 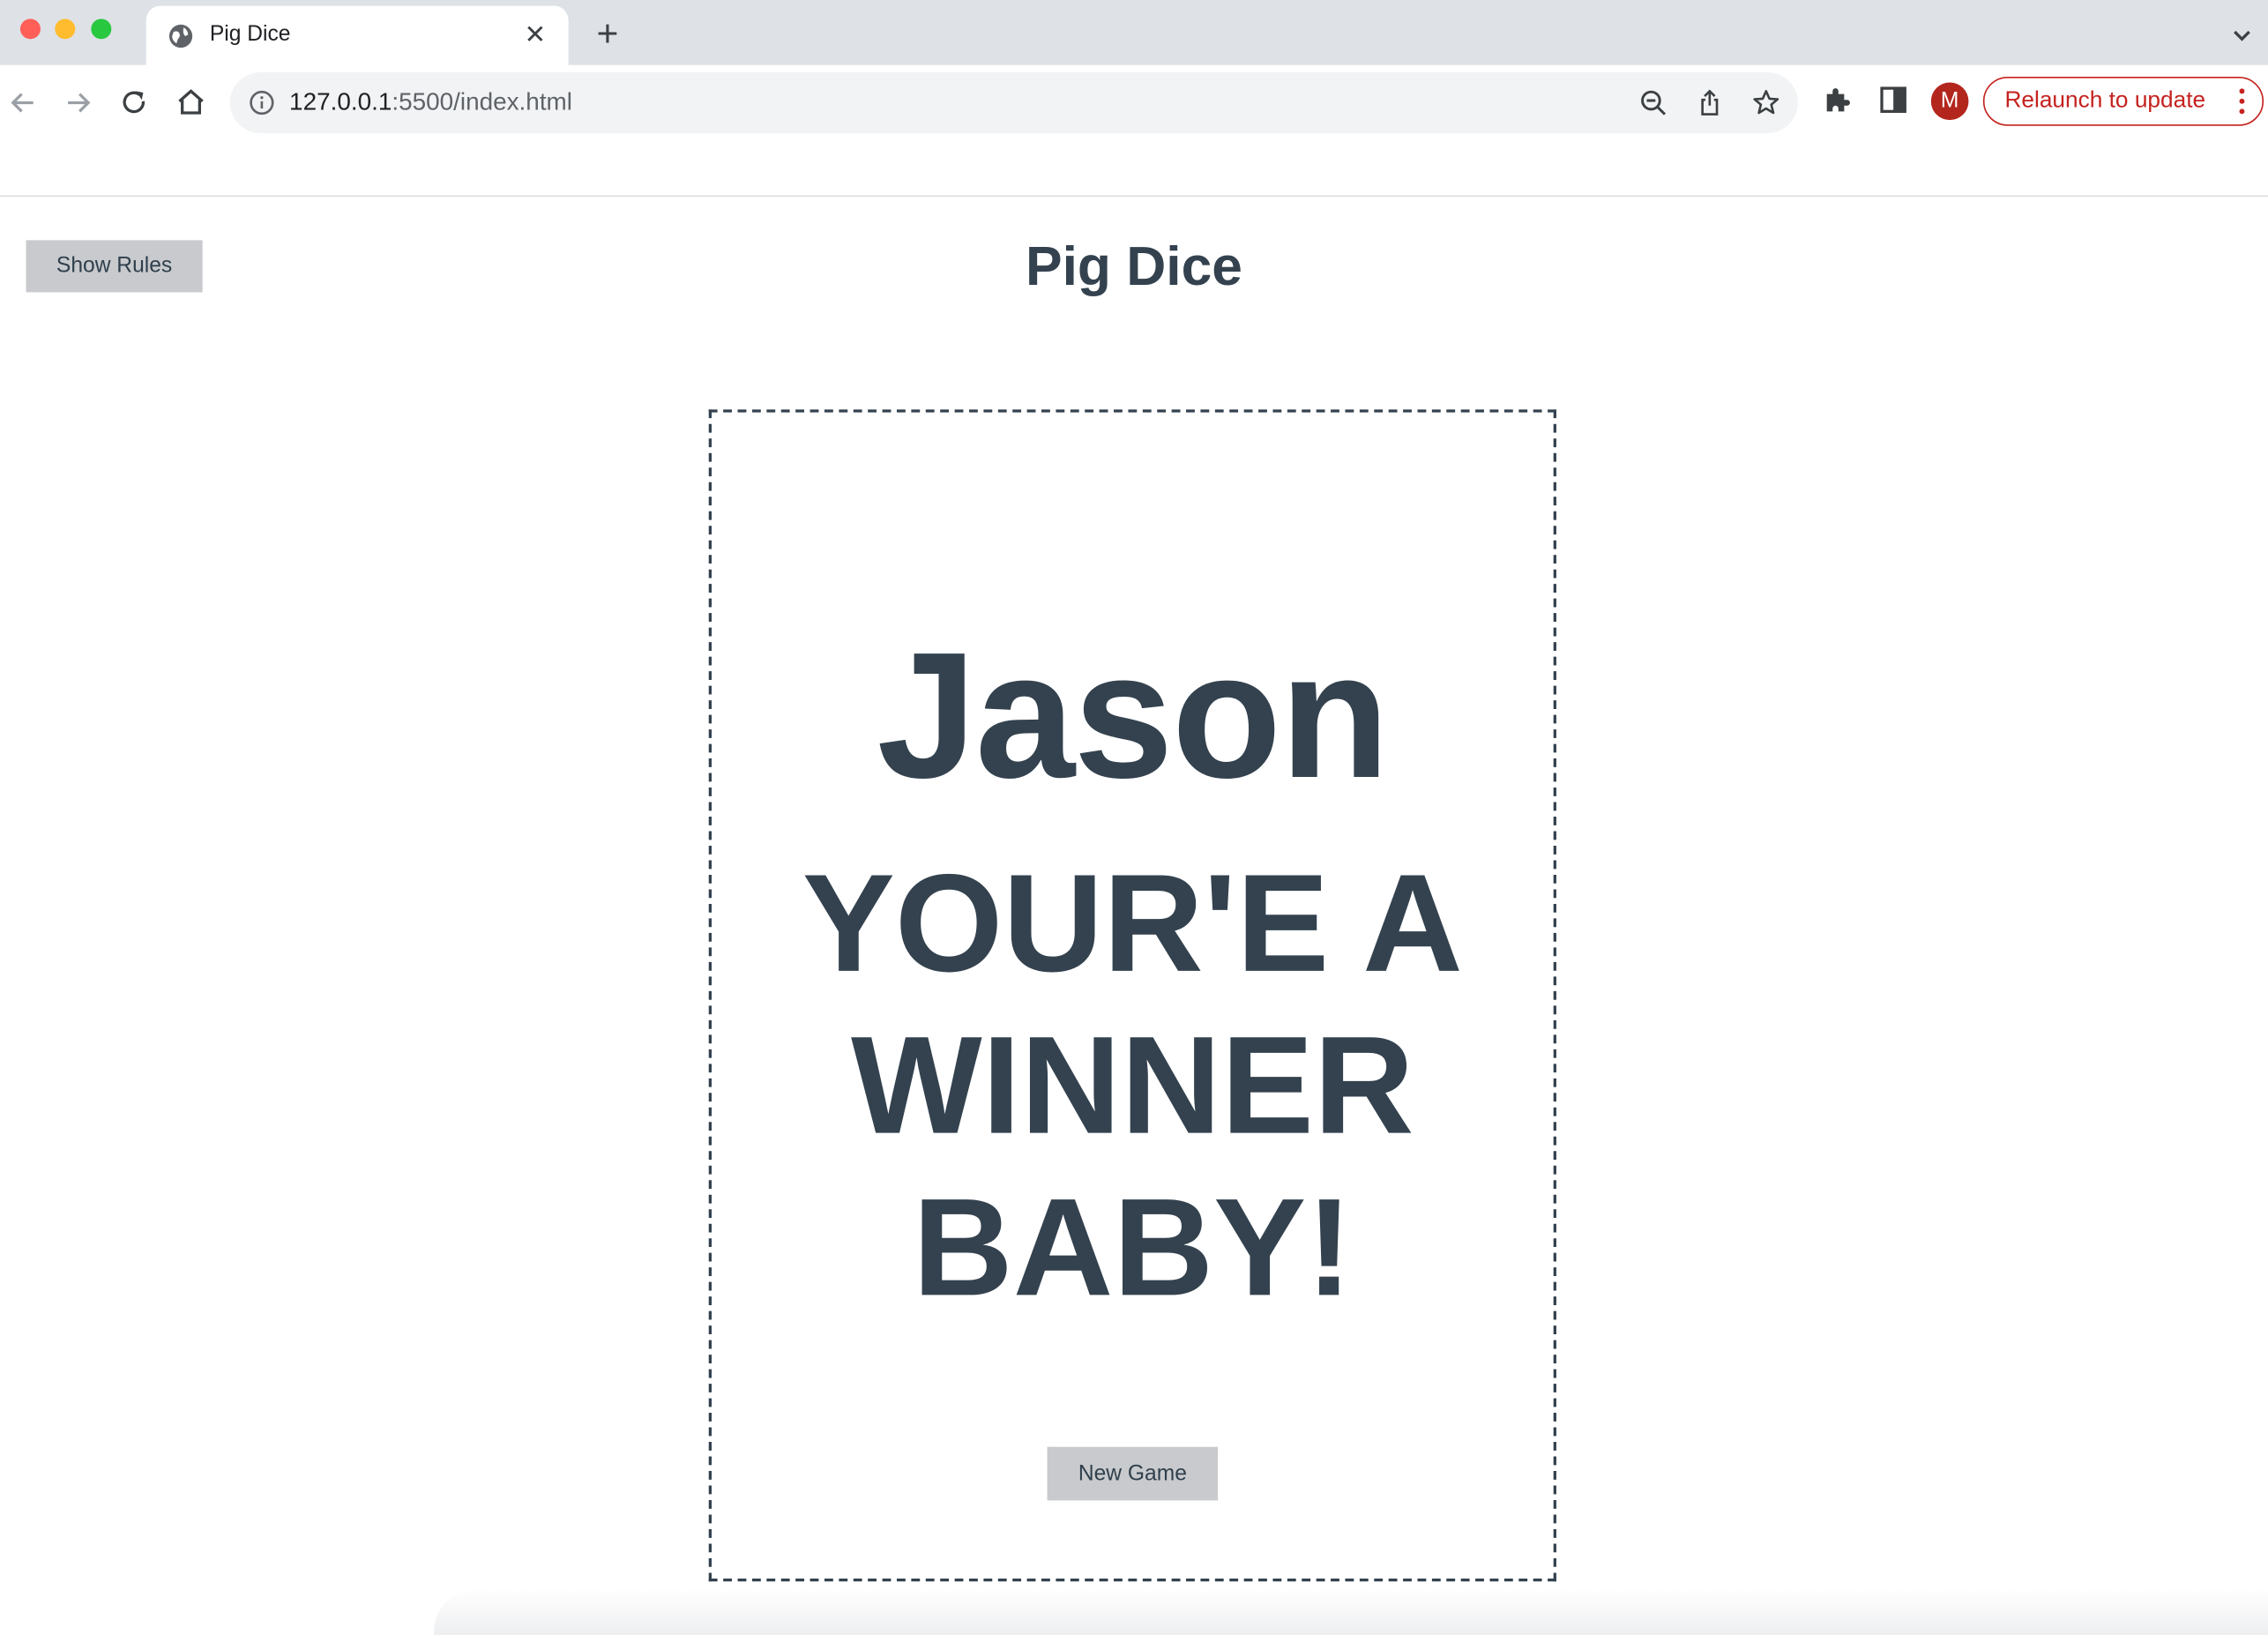 What do you see at coordinates (1949, 101) in the screenshot?
I see `profile-avatar: M` at bounding box center [1949, 101].